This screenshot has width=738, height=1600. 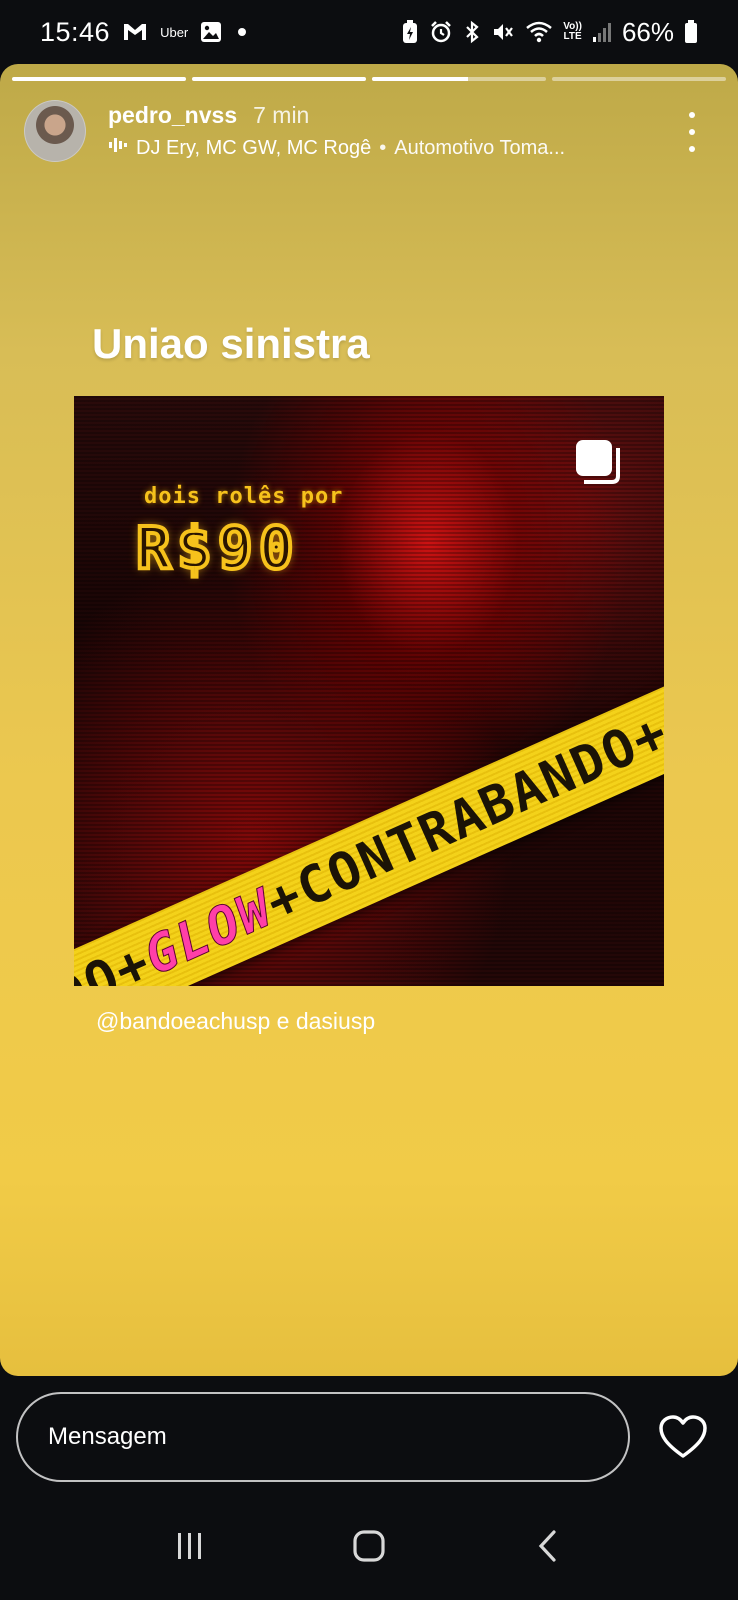 What do you see at coordinates (572, 36) in the screenshot?
I see `volte-bottom: LTE` at bounding box center [572, 36].